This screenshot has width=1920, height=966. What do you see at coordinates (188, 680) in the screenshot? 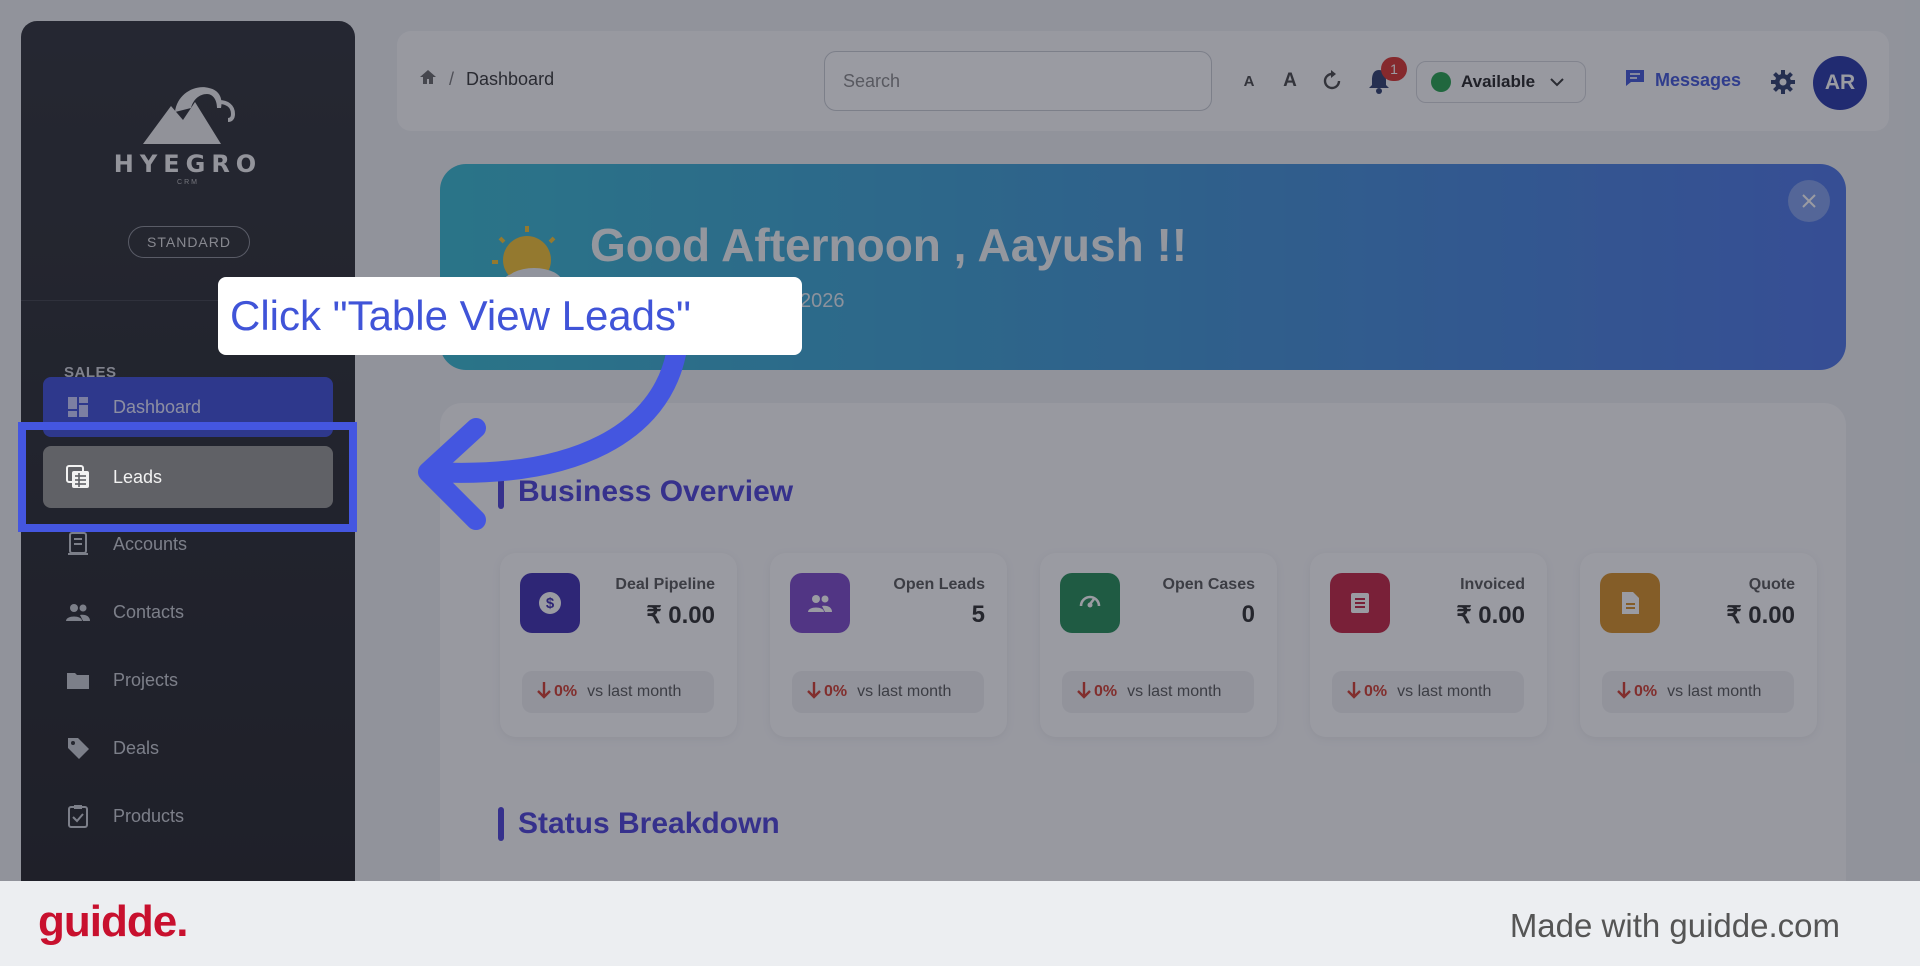
I see `sidebar-item-projects: Projects` at bounding box center [188, 680].